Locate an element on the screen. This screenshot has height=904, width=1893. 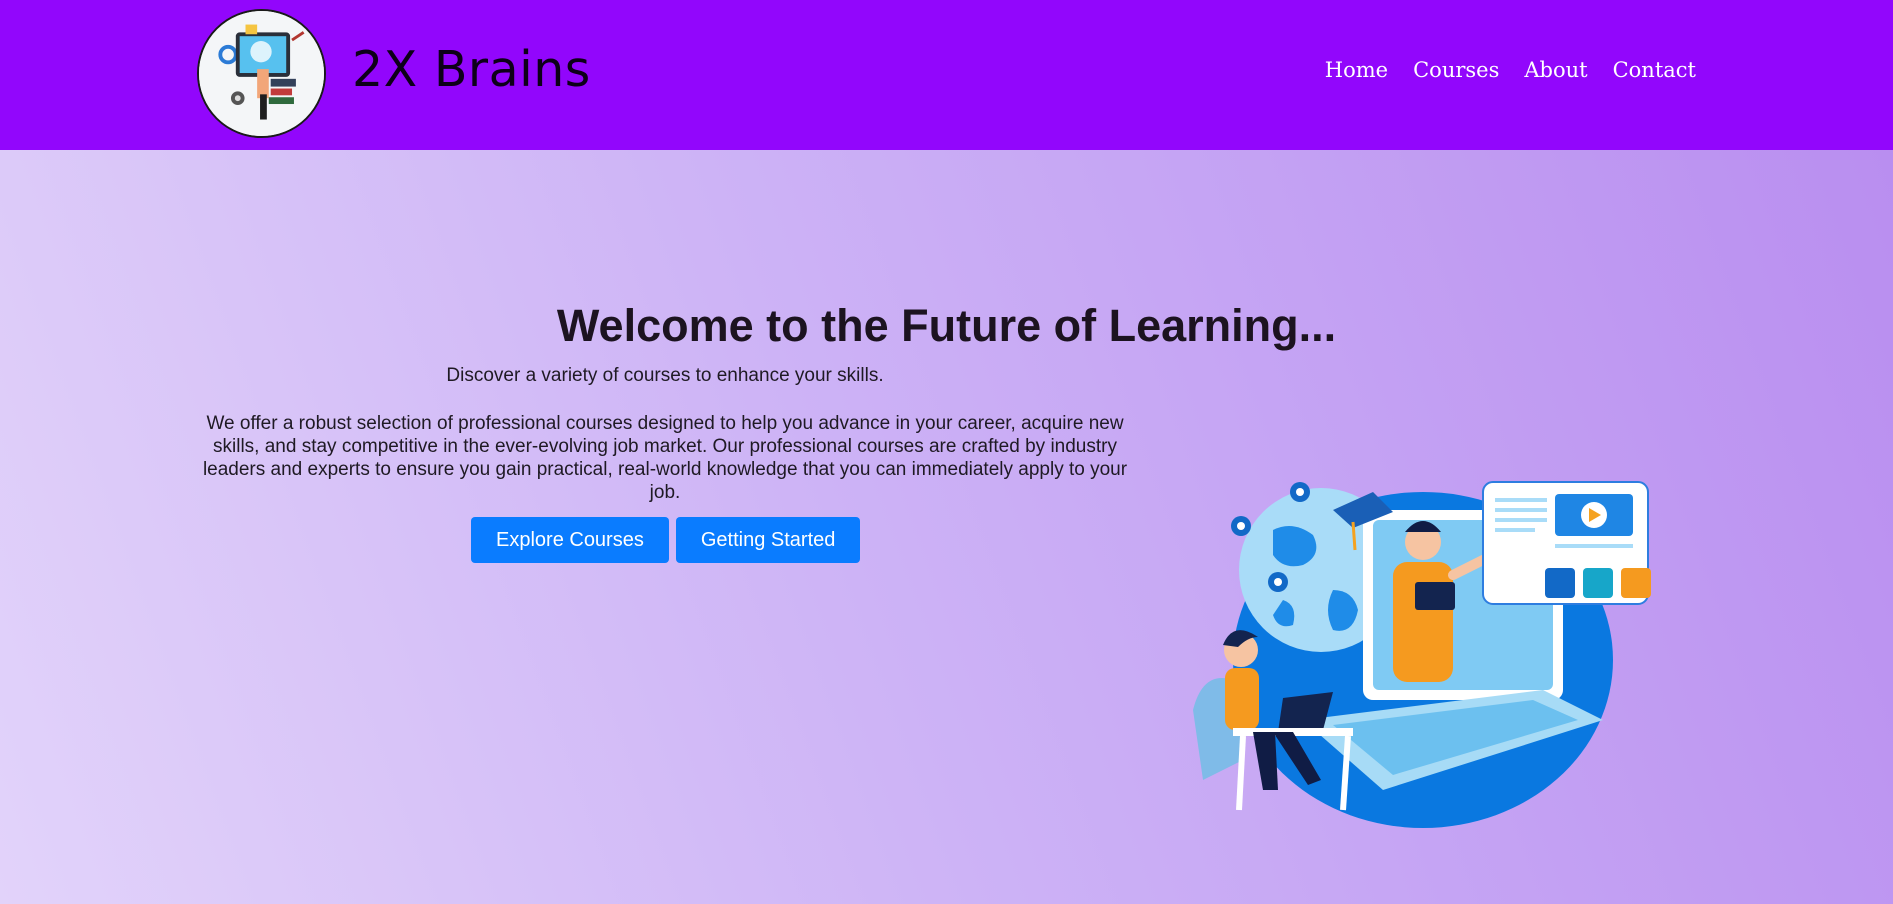
explore-courses-button: Explore Courses is located at coordinates (570, 540).